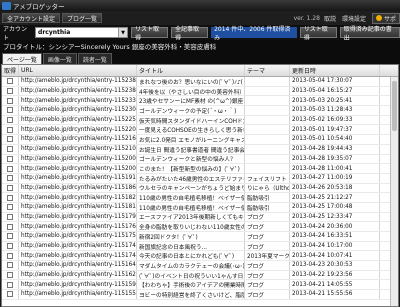  Describe the element at coordinates (150, 34) in the screenshot. I see `list-fetch-button: リスト取得` at that location.